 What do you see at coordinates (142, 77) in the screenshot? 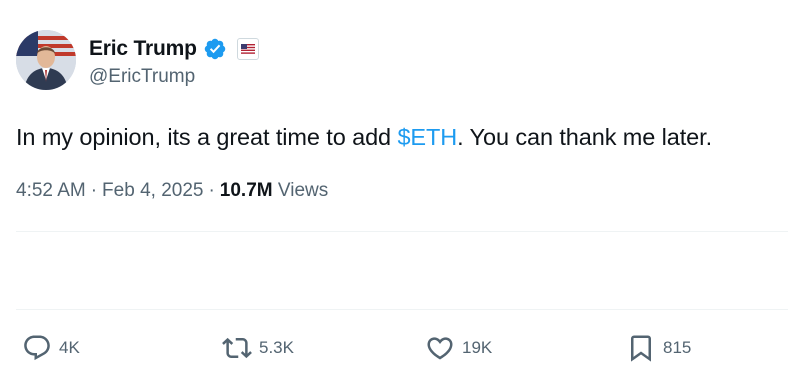
I see `author-handle: @EricTrump` at bounding box center [142, 77].